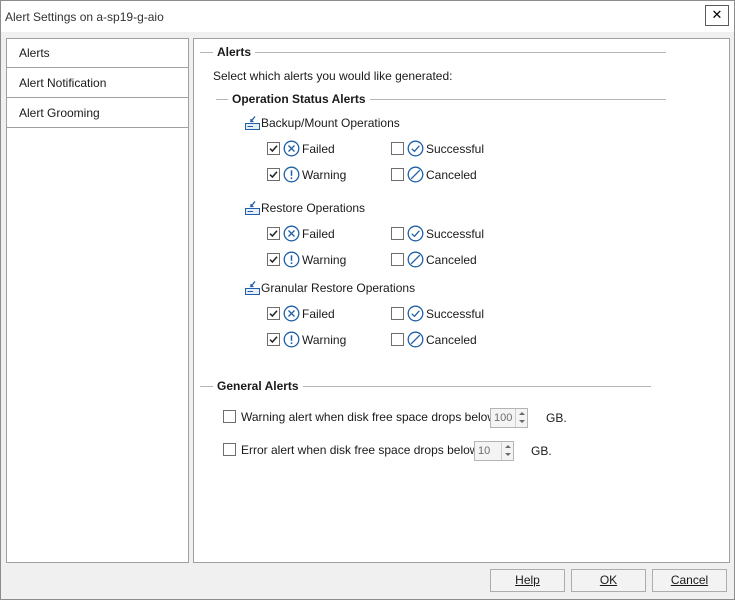 The image size is (735, 600). Describe the element at coordinates (330, 123) in the screenshot. I see `backup-mount-operations-label: Backup/Mount Operations` at that location.